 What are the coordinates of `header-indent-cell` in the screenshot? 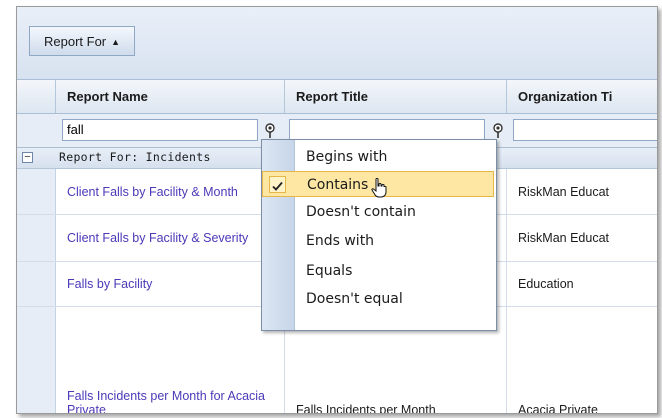 It's located at (36, 96).